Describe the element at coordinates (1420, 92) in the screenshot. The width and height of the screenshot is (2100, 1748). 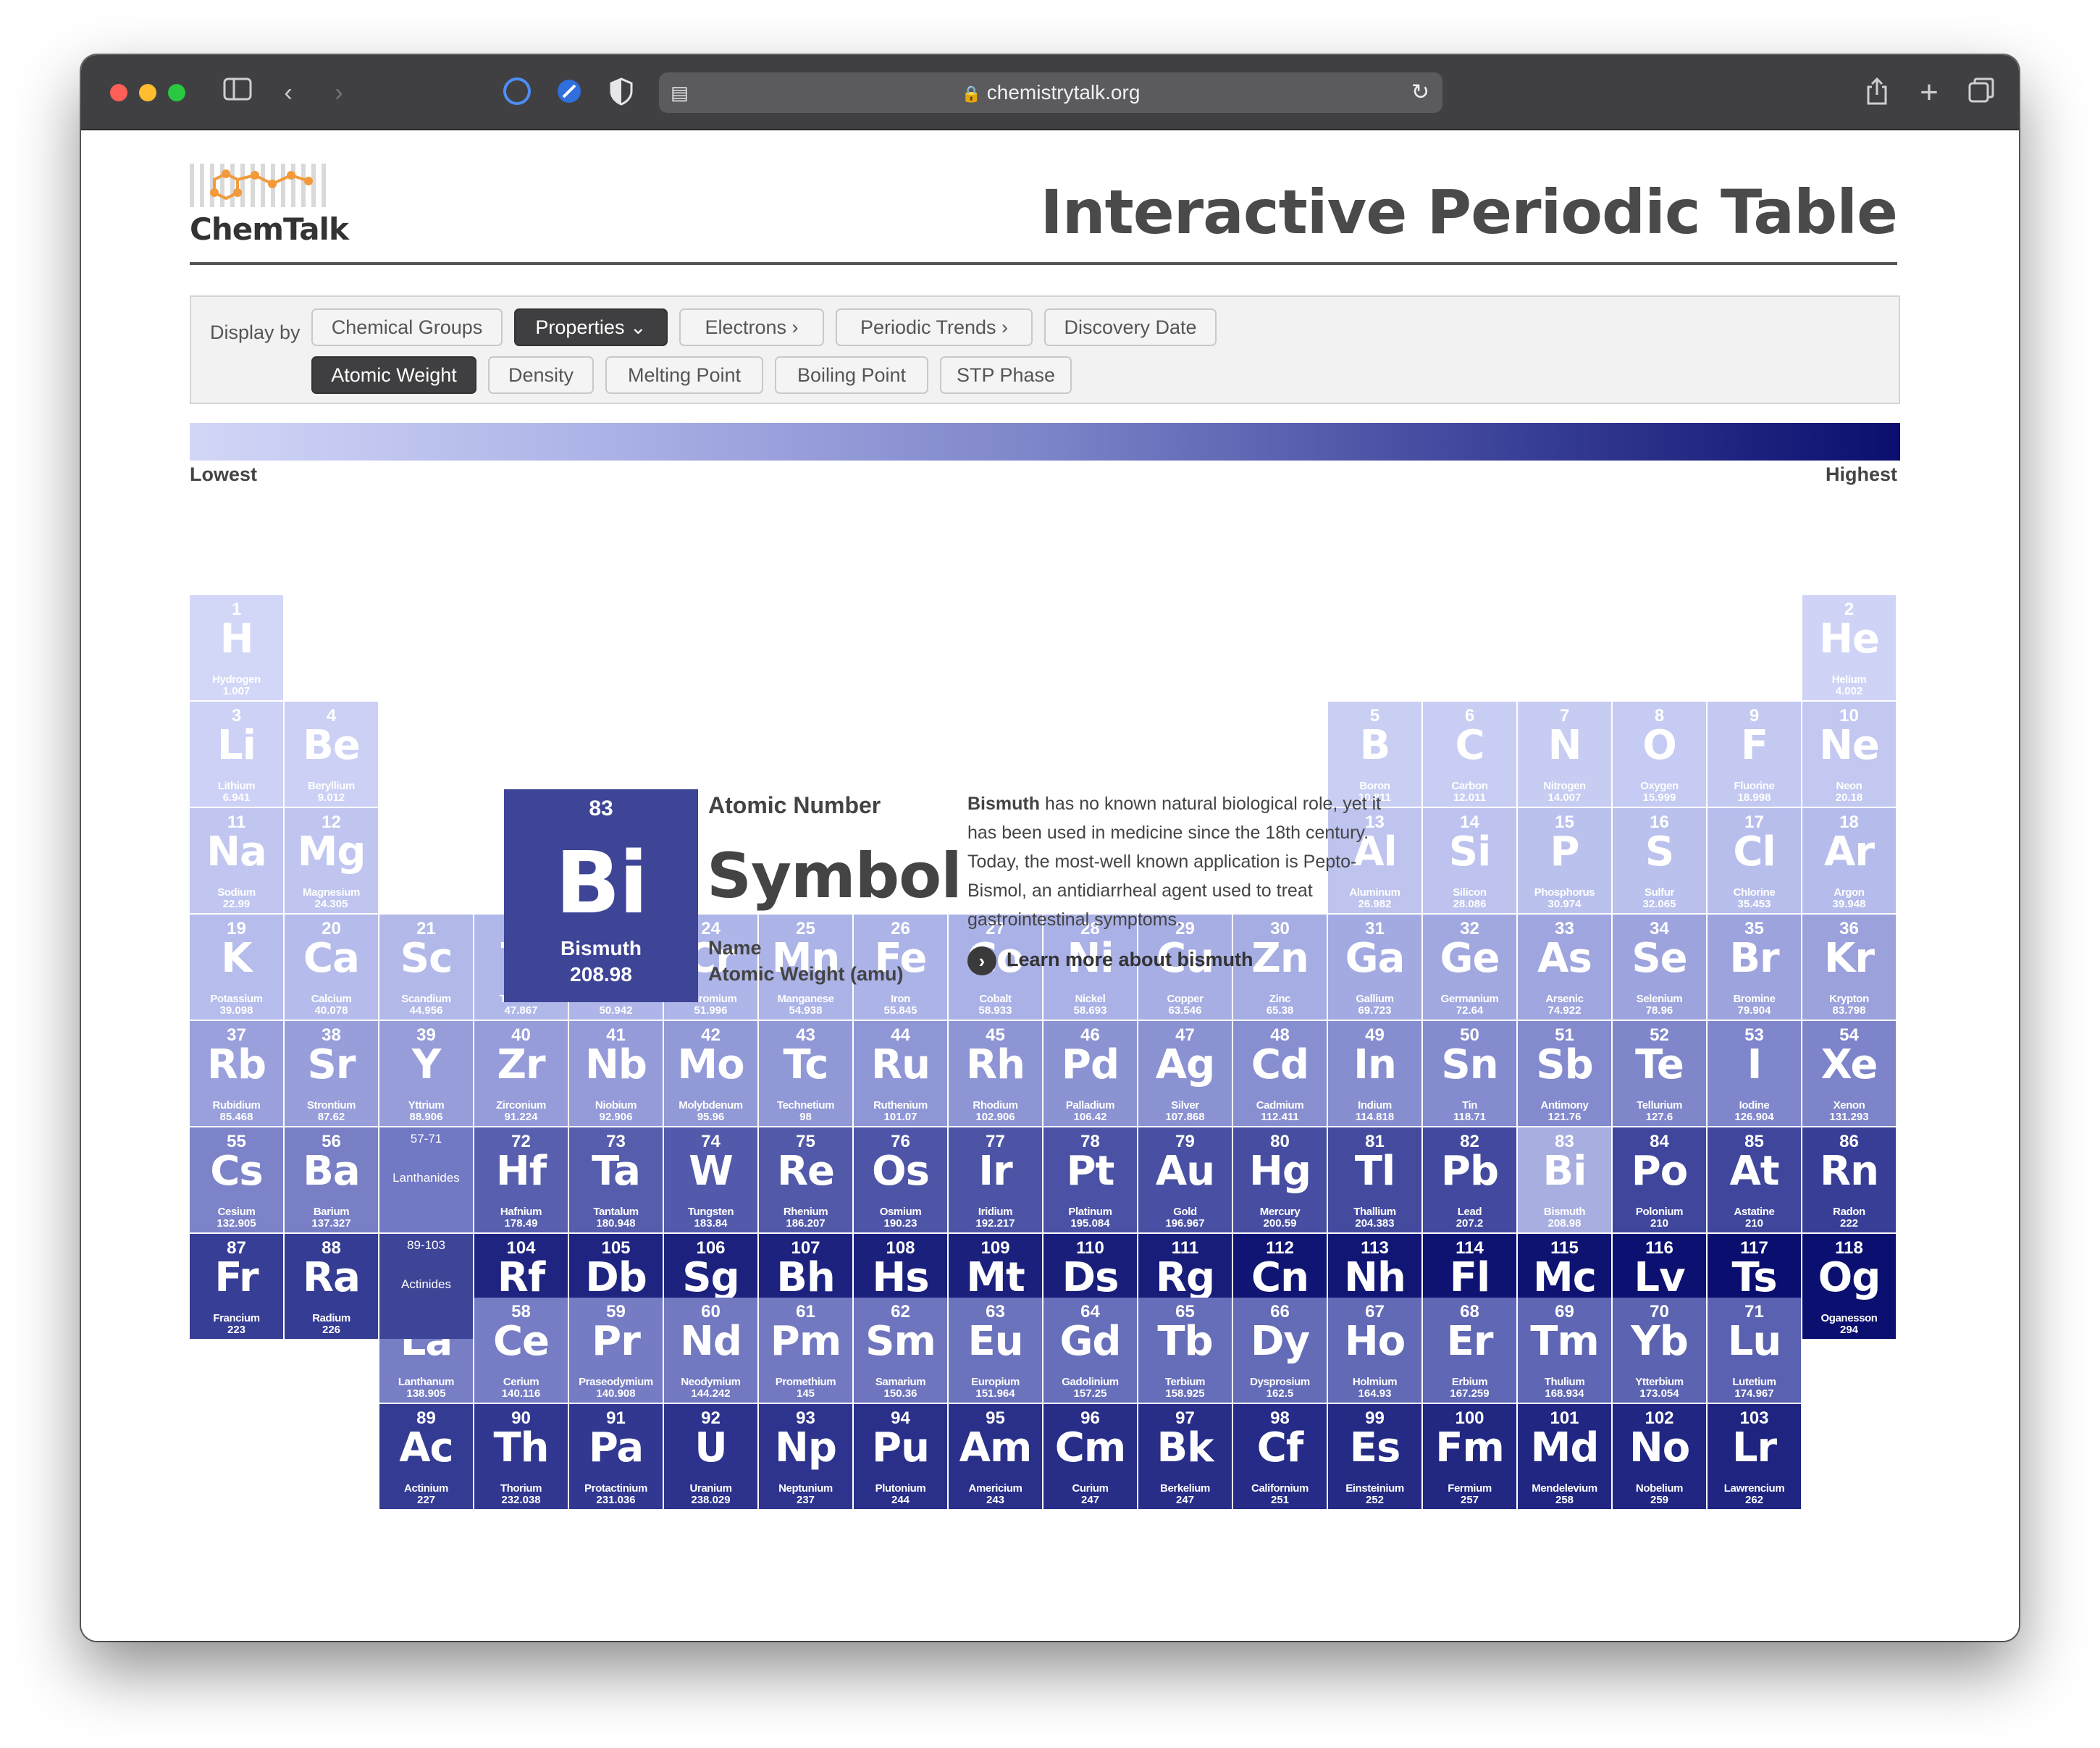
I see `reload-icon: ↻` at that location.